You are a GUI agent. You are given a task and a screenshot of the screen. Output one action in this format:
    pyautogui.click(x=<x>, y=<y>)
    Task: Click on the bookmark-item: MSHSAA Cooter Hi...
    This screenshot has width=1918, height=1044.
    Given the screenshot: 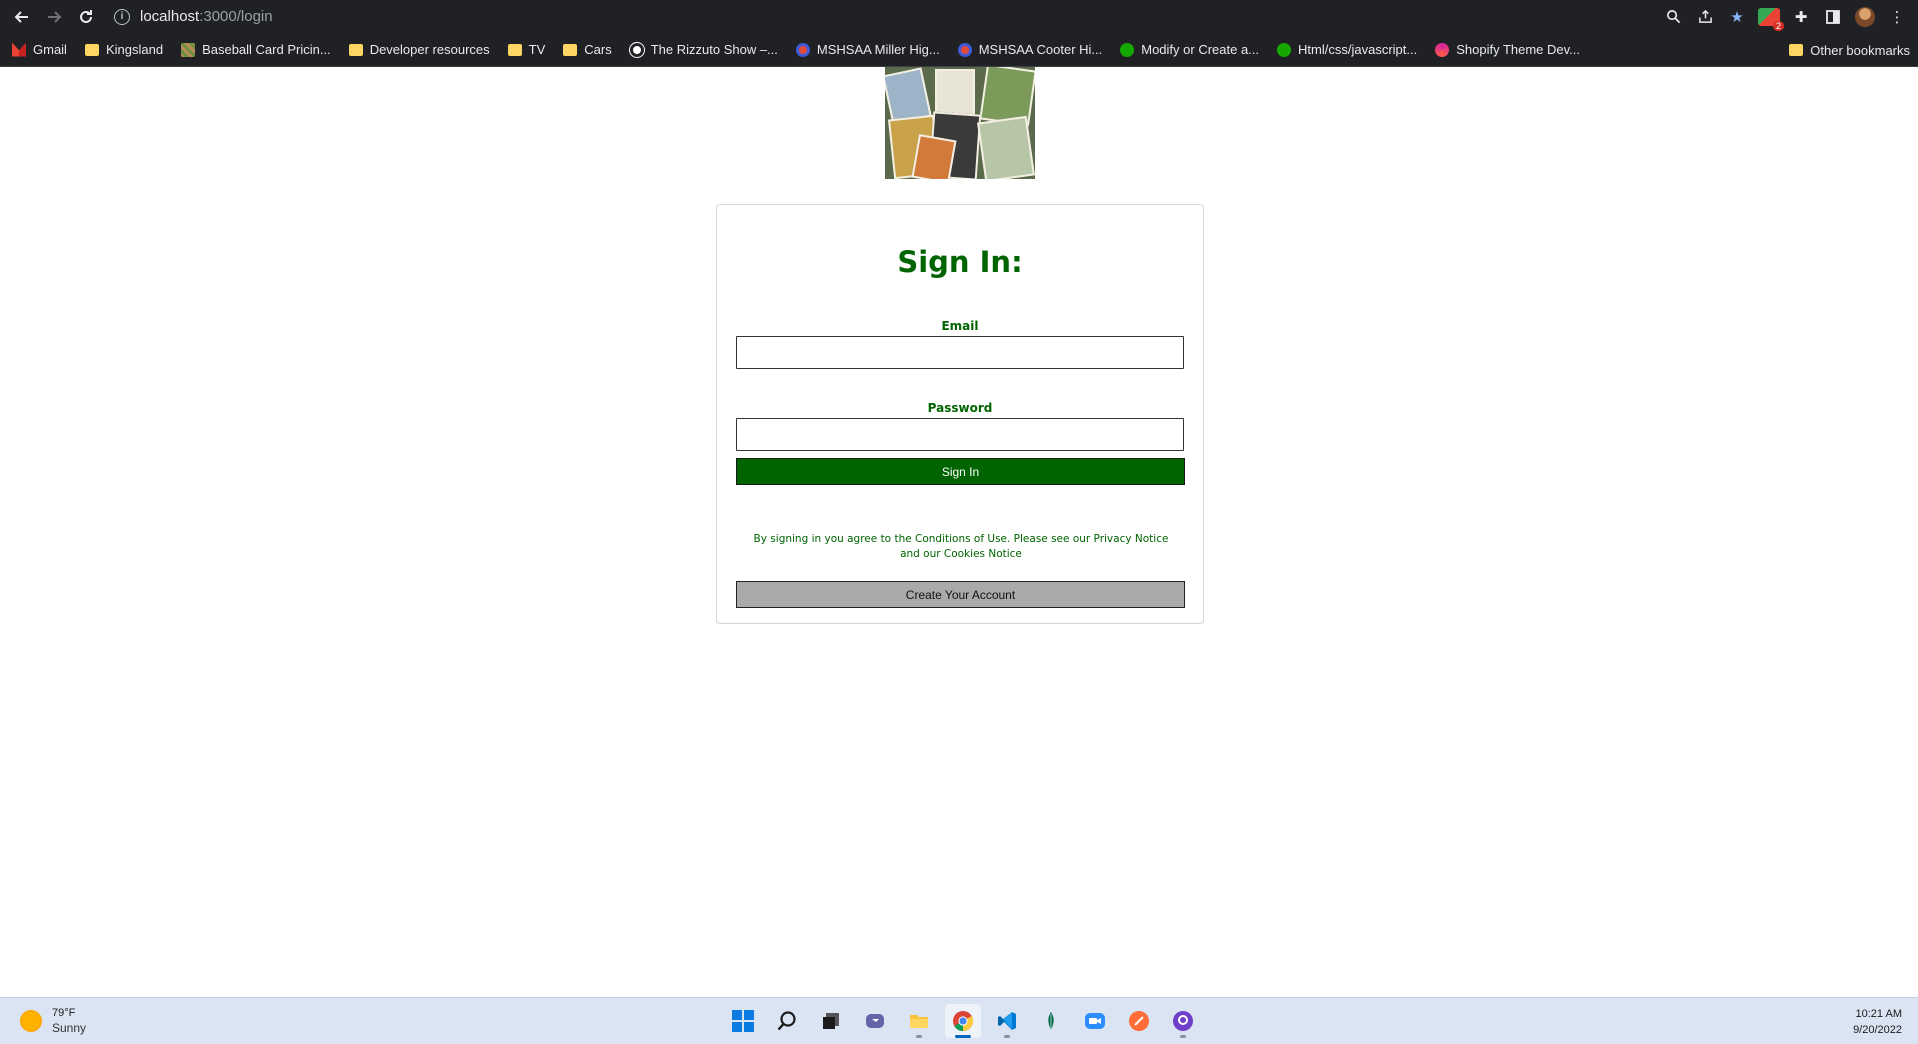 What is the action you would take?
    pyautogui.click(x=1030, y=49)
    